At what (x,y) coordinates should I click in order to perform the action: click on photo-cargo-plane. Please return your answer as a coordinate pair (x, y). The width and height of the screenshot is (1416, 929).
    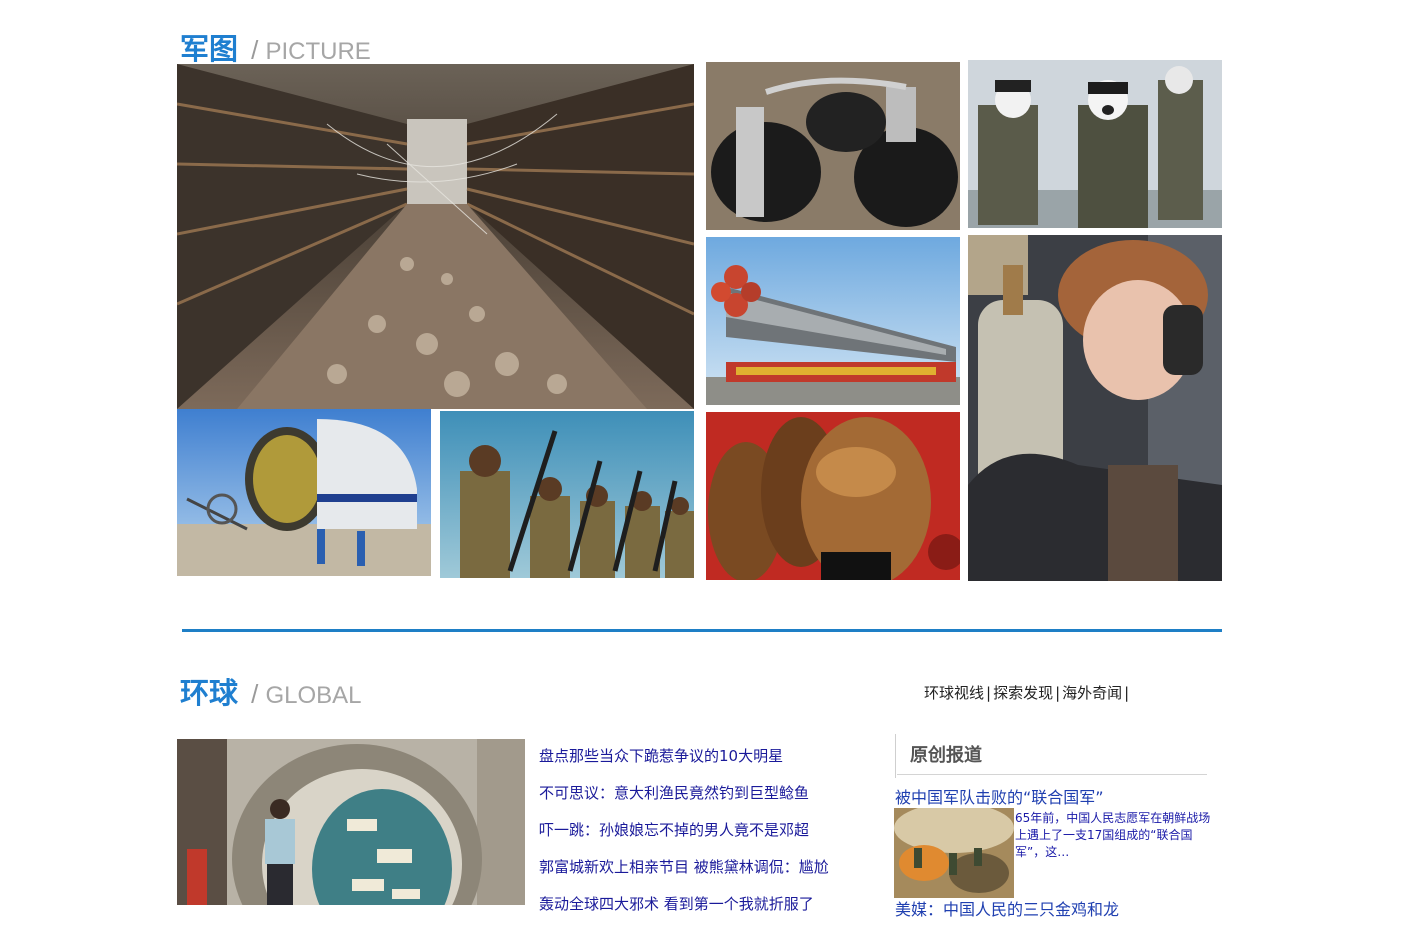
    Looking at the image, I should click on (304, 492).